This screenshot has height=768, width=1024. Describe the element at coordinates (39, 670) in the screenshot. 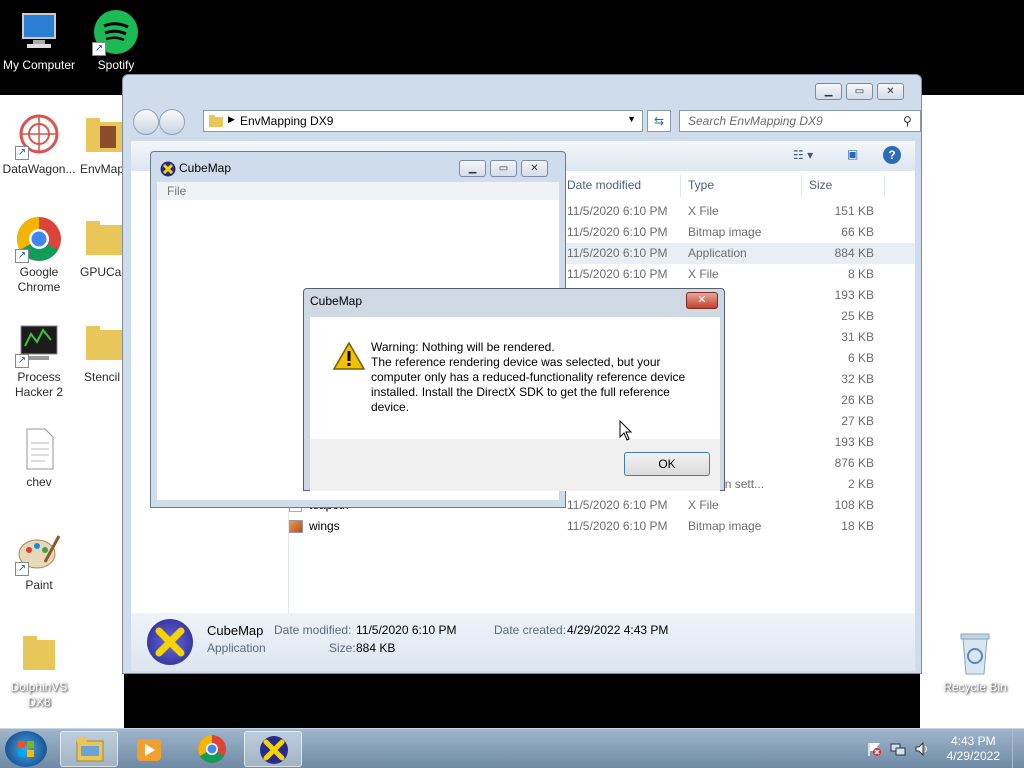

I see `desktop-icon-dolphinvs: DolphinVS DX8` at that location.